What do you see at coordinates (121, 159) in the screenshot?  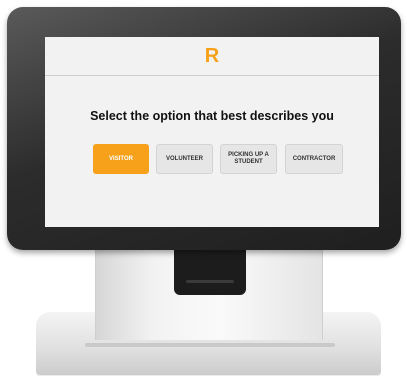 I see `visitor-button: VISITOR` at bounding box center [121, 159].